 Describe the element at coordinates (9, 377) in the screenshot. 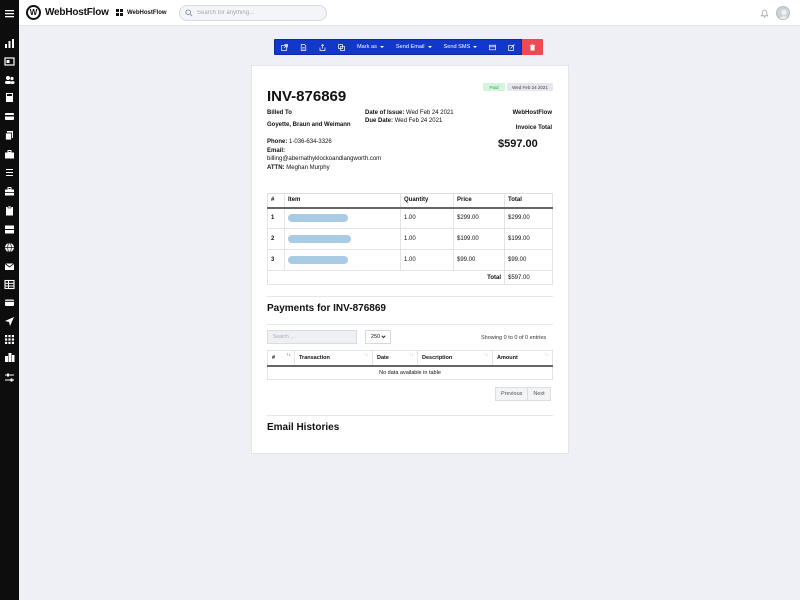

I see `sliders-icon` at that location.